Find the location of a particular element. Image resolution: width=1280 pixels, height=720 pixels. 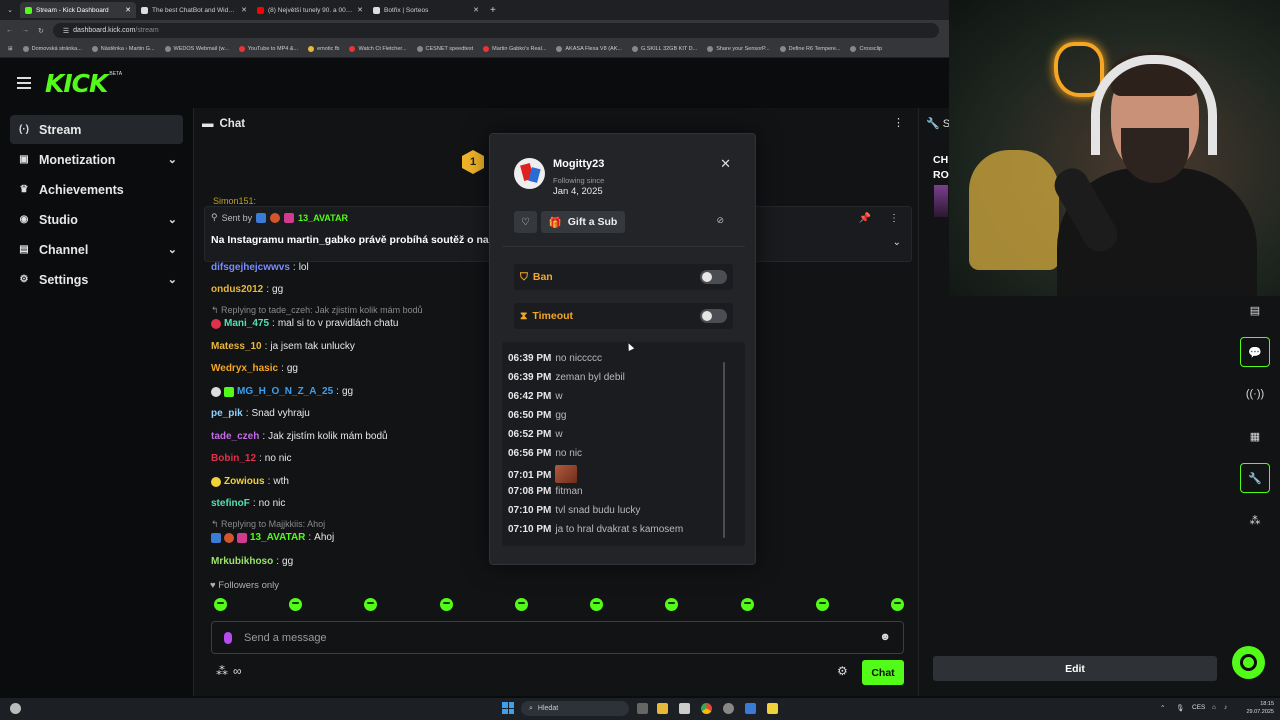

pinned-options-icon: ⋮ is located at coordinates (894, 218).